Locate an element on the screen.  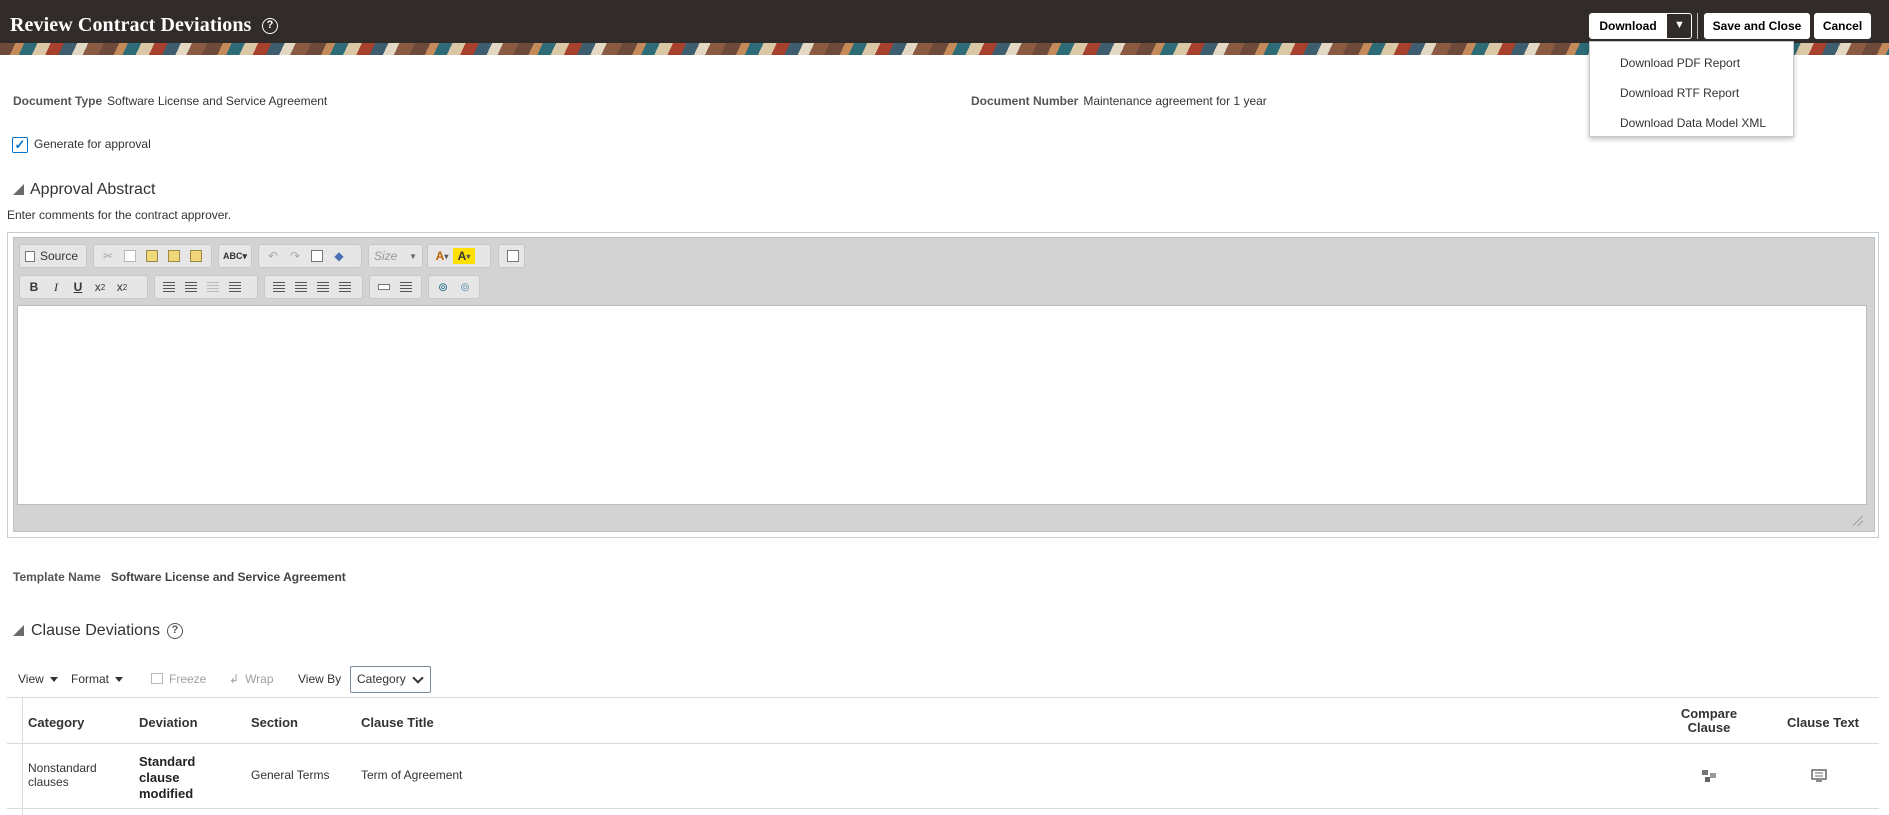
save-and-close-button: Save and Close is located at coordinates (1757, 26).